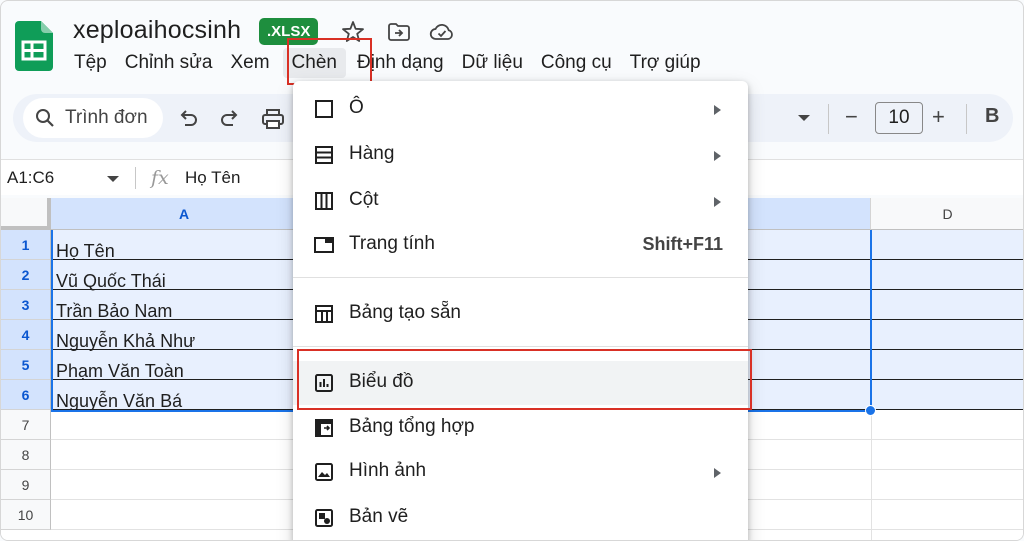 This screenshot has width=1024, height=541. Describe the element at coordinates (324, 201) in the screenshot. I see `columns-icon` at that location.